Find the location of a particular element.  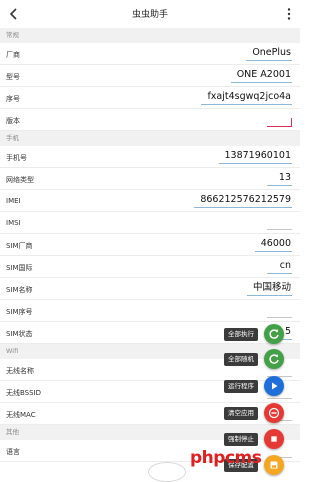

row-phone-number: 手机号 13871960101 is located at coordinates (150, 157).